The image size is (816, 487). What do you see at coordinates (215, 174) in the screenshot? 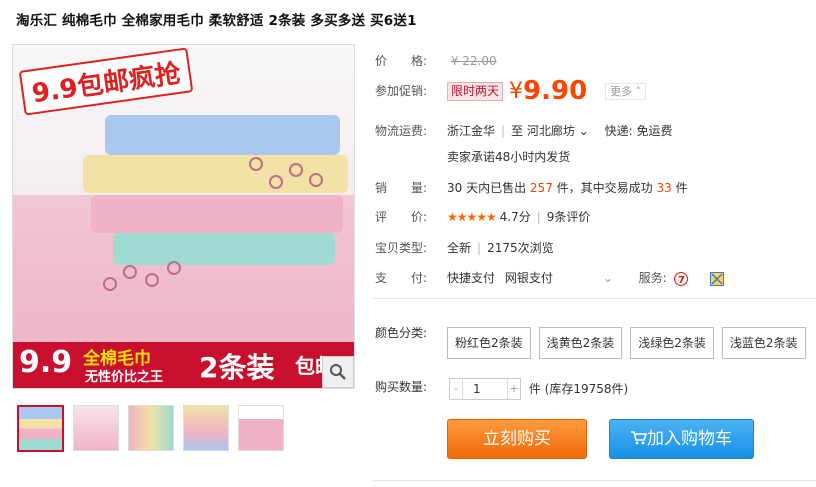
I see `towel-yellow` at bounding box center [215, 174].